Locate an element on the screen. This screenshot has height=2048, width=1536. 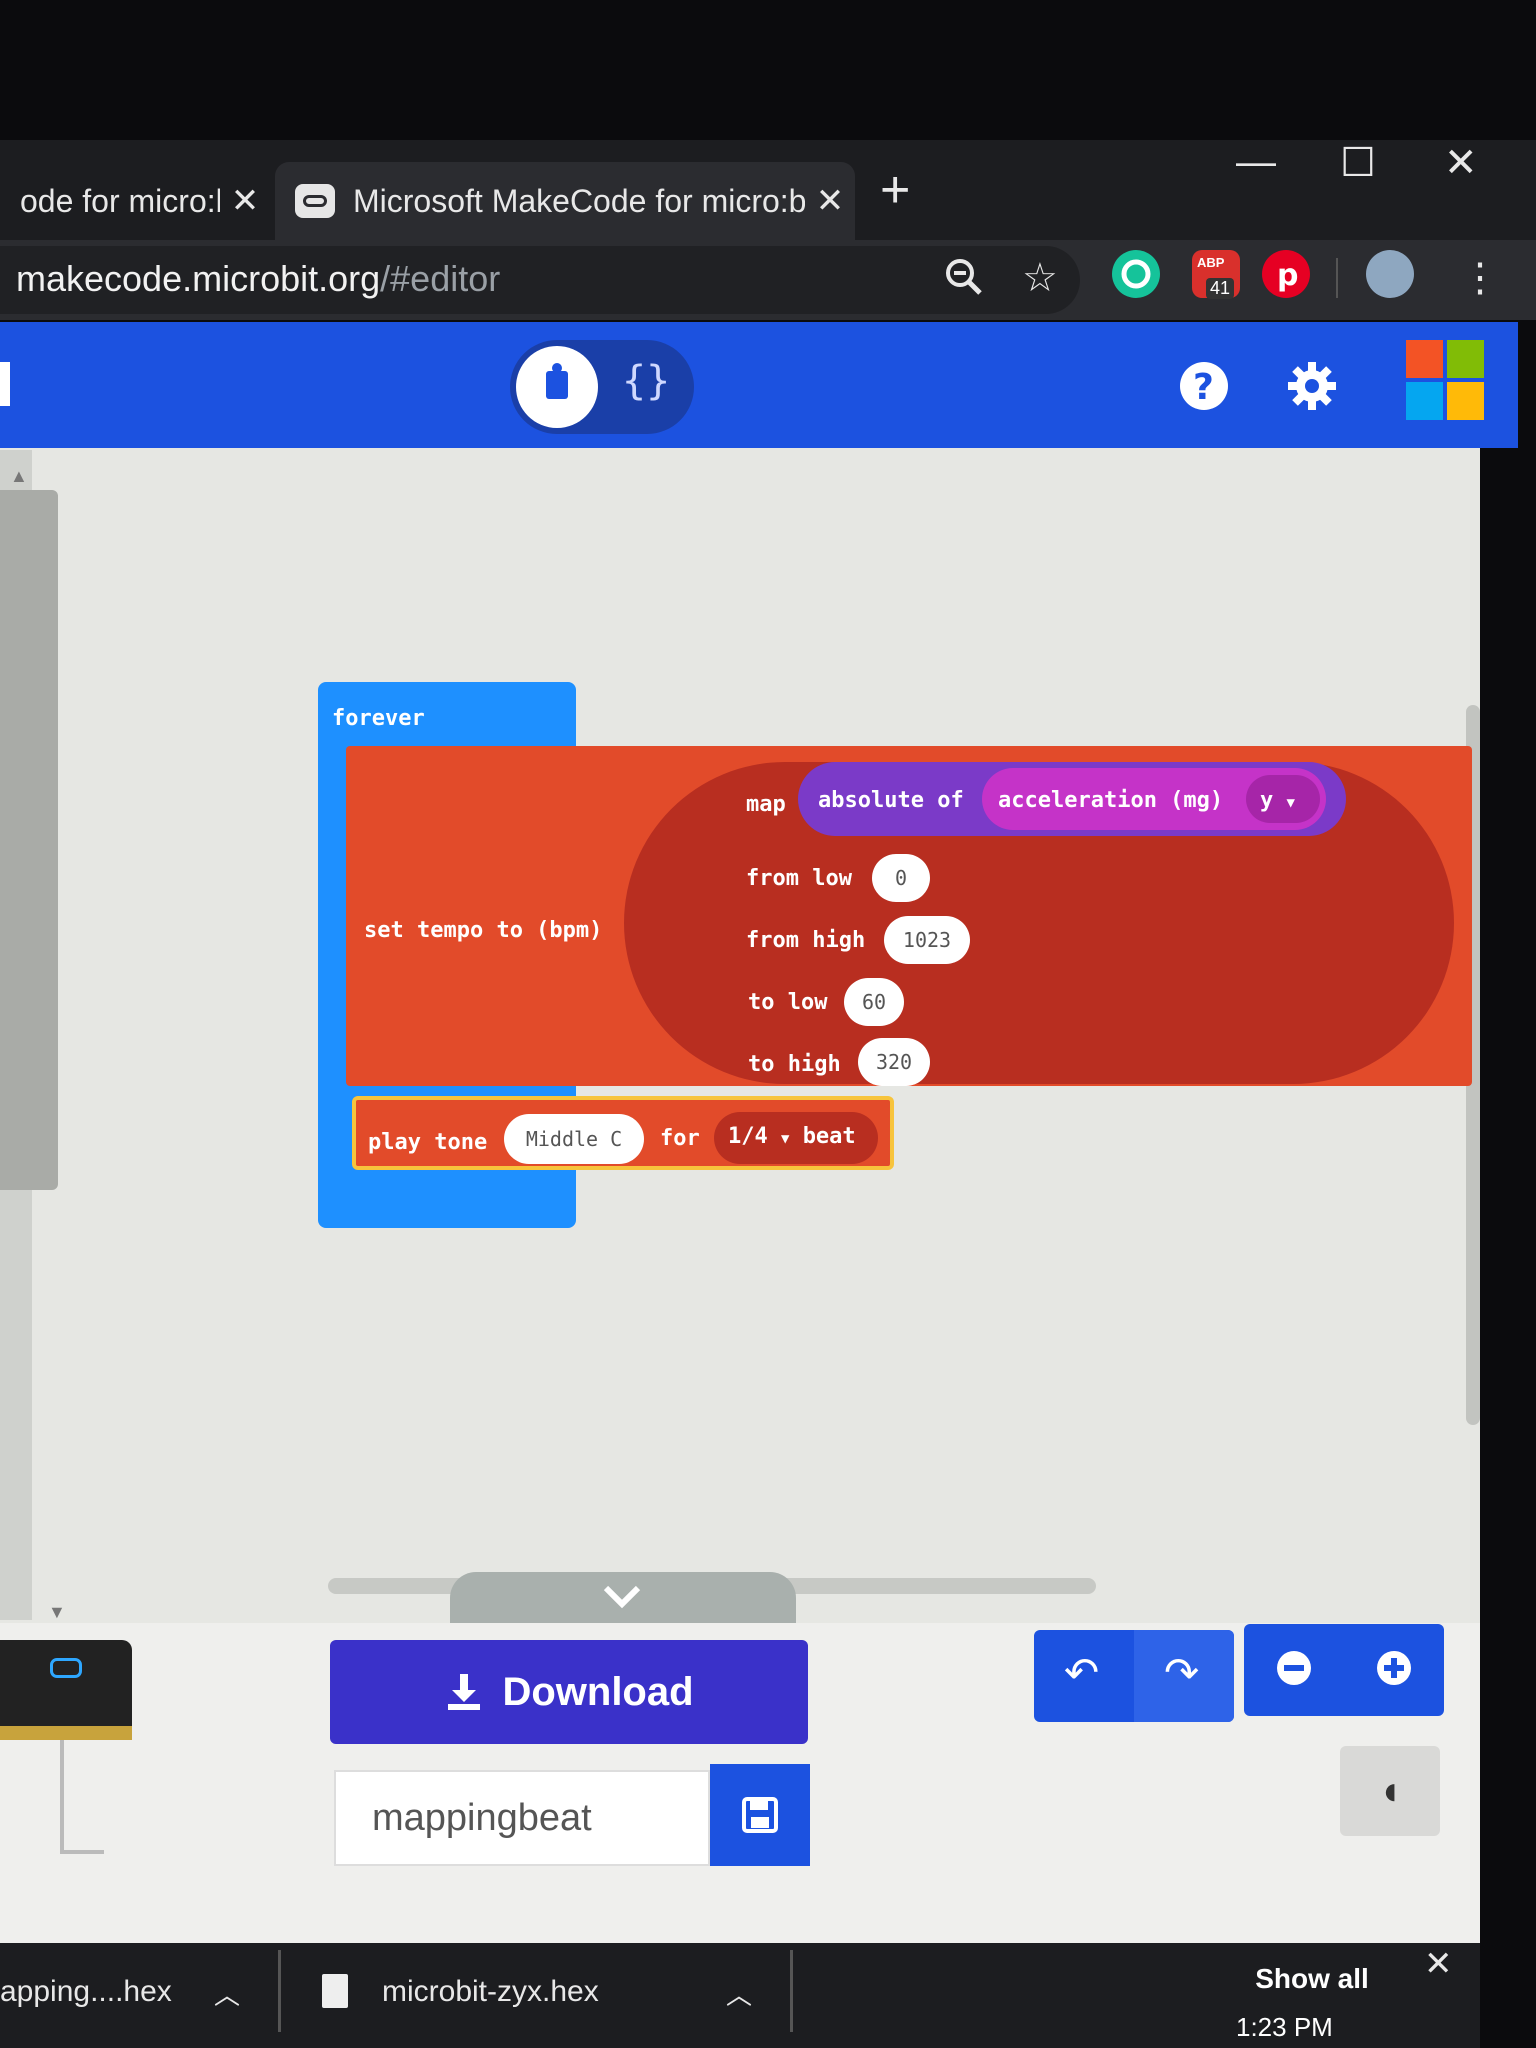
show-all-button: Show all is located at coordinates (1312, 1979).